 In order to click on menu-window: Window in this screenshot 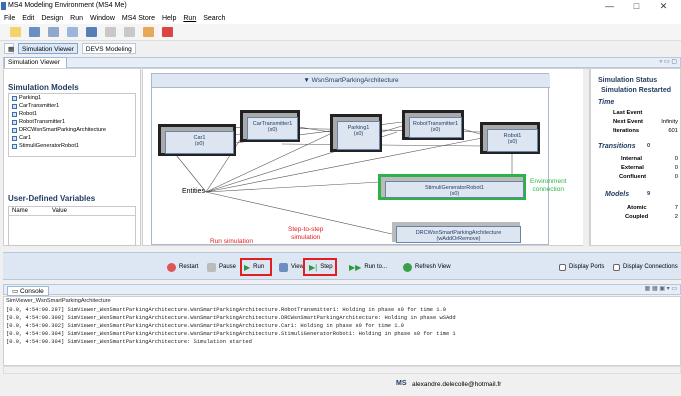, I will do `click(102, 18)`.